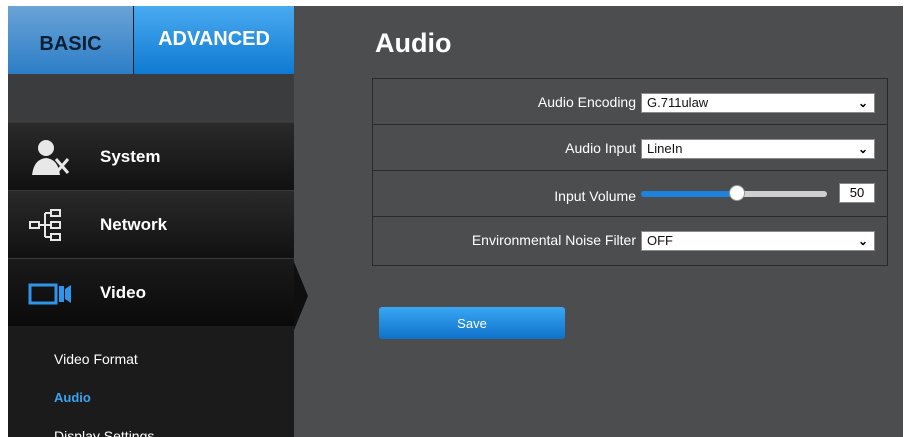 The image size is (909, 437). What do you see at coordinates (678, 102) in the screenshot?
I see `audio-encoding-value: G.711ulaw` at bounding box center [678, 102].